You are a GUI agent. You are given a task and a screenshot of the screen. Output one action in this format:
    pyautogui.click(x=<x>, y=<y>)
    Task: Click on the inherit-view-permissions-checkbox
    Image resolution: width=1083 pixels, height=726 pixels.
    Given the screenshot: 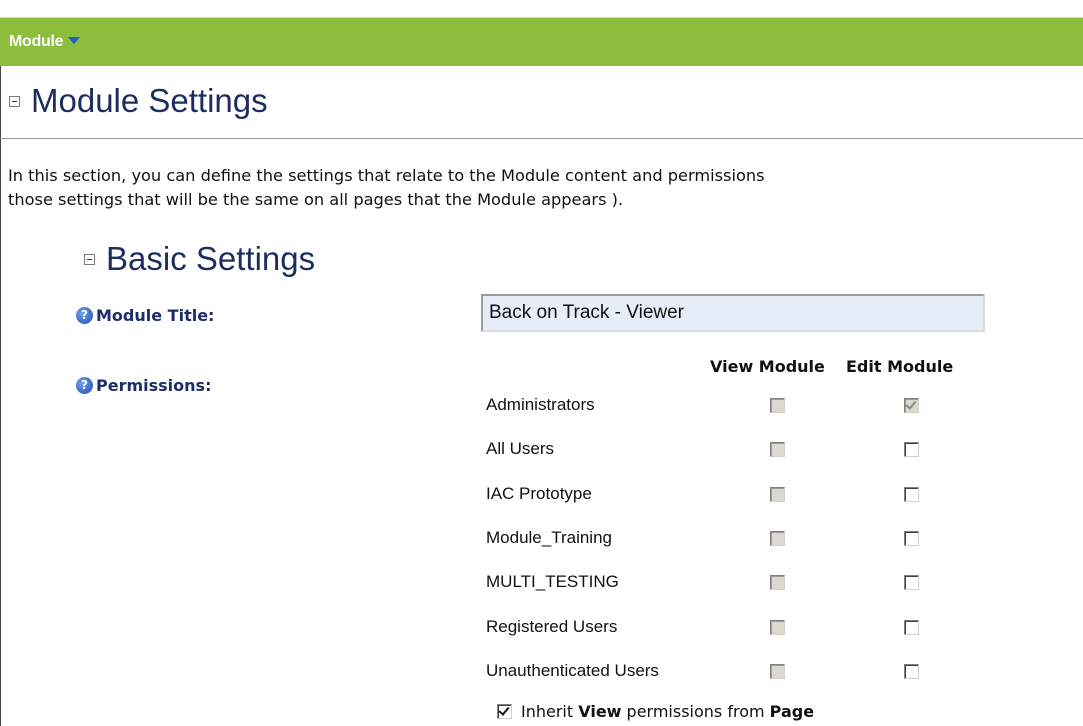 What is the action you would take?
    pyautogui.click(x=504, y=711)
    